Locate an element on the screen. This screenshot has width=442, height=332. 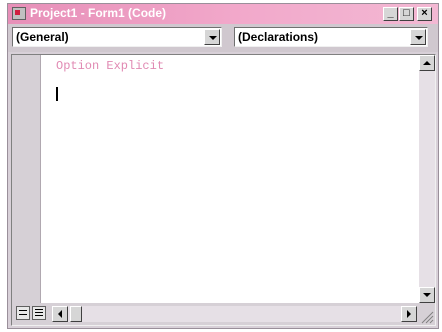
object-combo-dropdown-button is located at coordinates (212, 37).